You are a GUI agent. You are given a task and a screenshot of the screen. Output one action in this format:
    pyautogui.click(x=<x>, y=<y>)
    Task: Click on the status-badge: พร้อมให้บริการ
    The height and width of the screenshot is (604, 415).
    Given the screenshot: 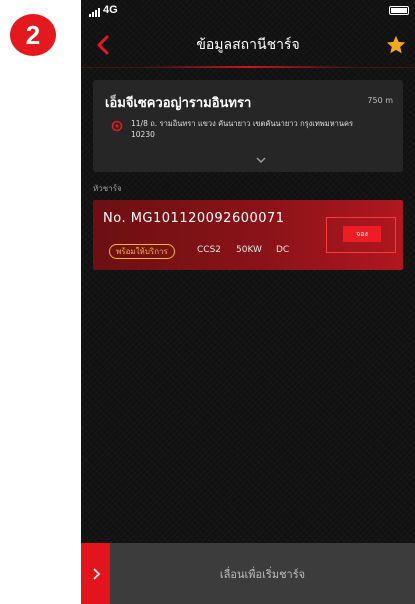 What is the action you would take?
    pyautogui.click(x=142, y=251)
    